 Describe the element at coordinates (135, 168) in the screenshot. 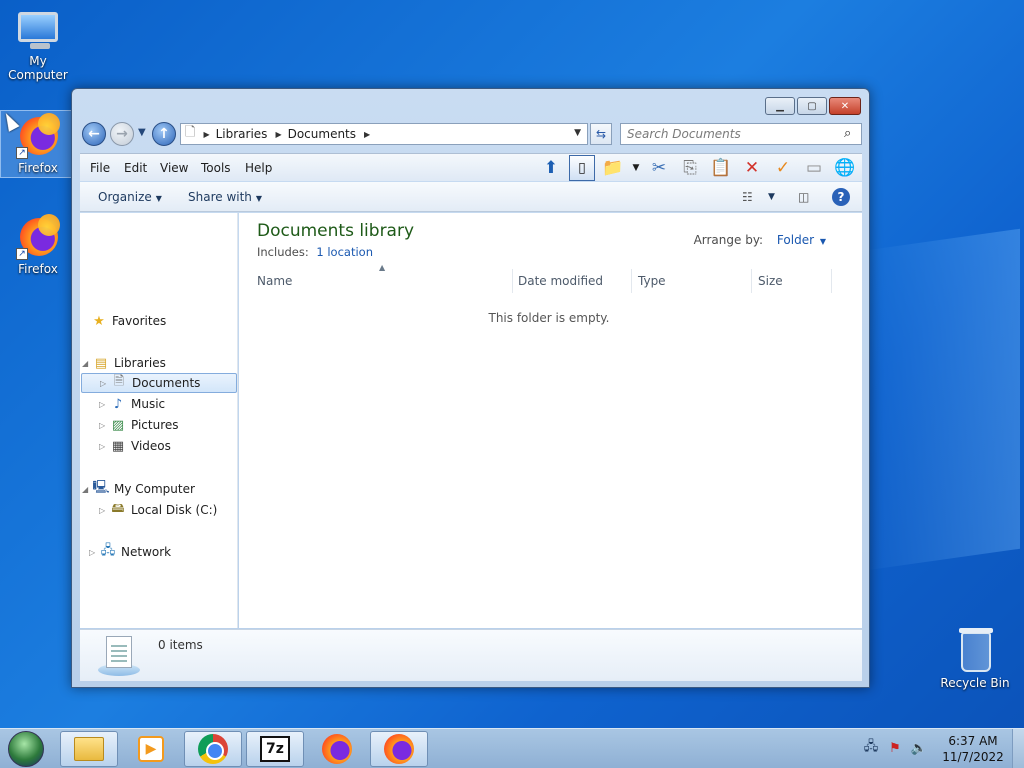

I see `menu-edit: Edit` at that location.